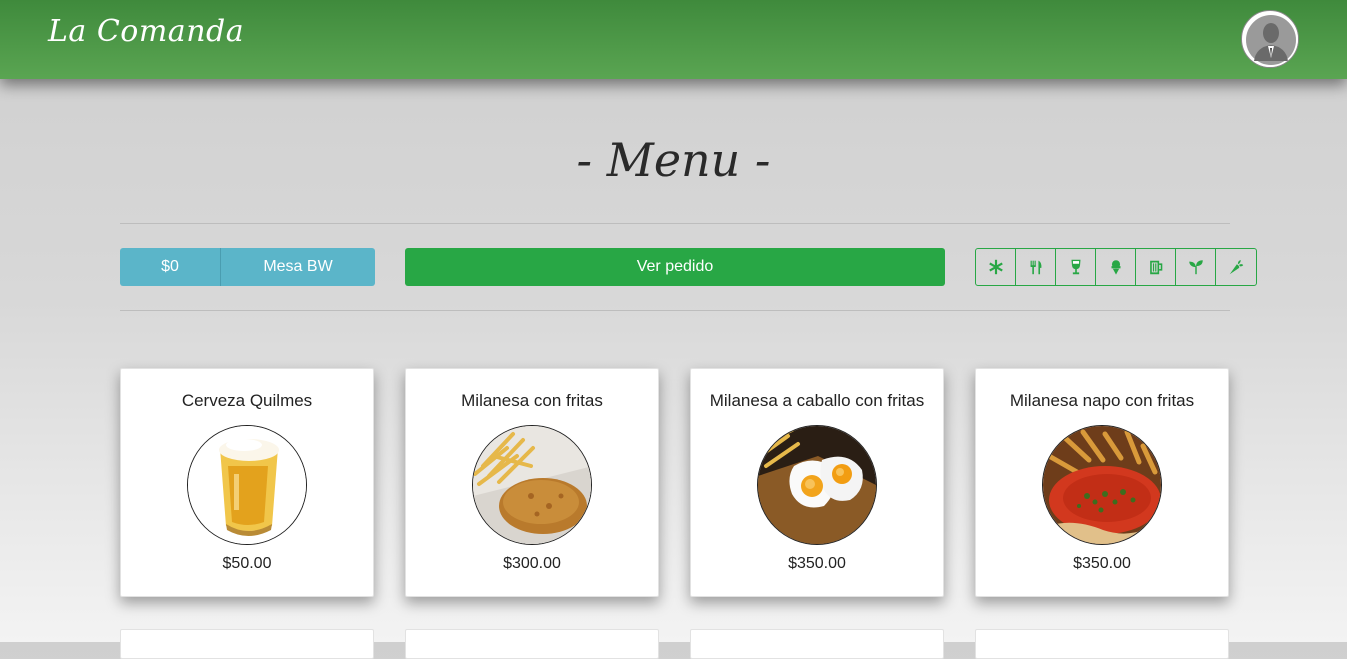 The image size is (1347, 659). I want to click on category-dessert-button, so click(1116, 267).